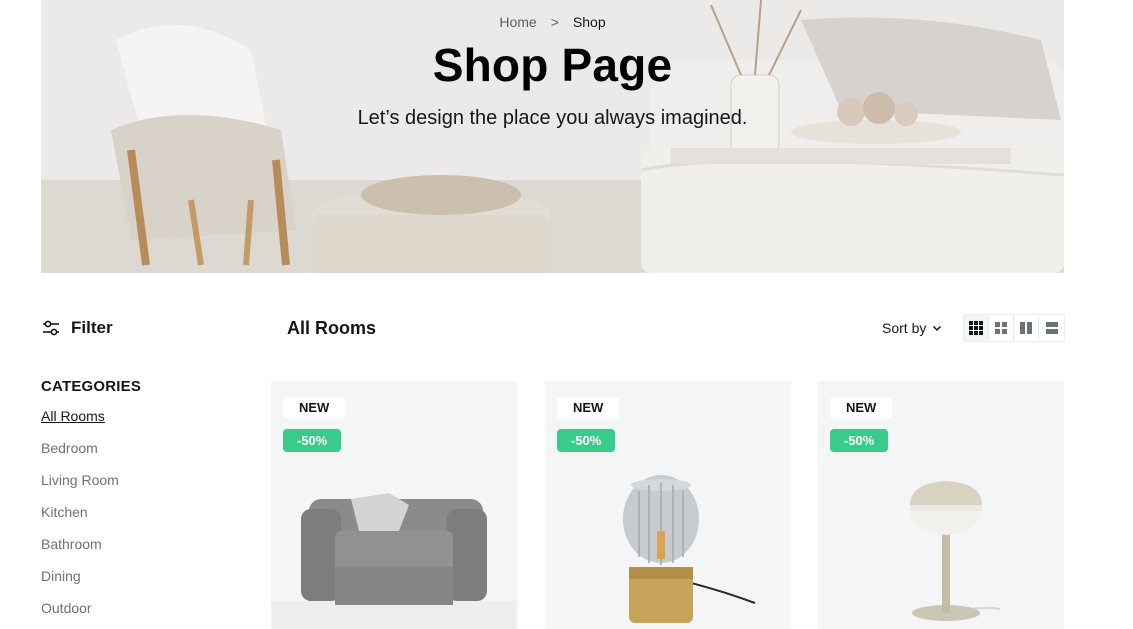  What do you see at coordinates (91, 386) in the screenshot?
I see `categories-heading: CATEGORIES` at bounding box center [91, 386].